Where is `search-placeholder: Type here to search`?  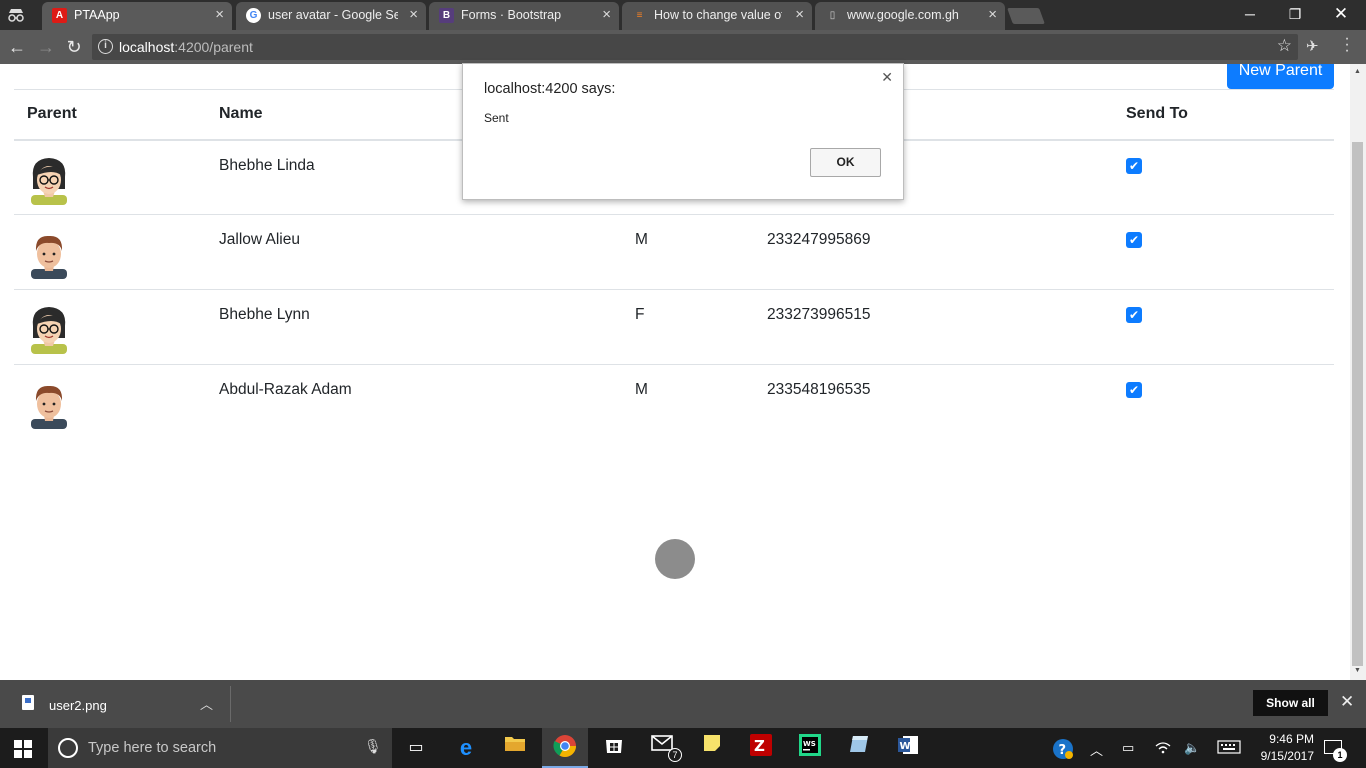 search-placeholder: Type here to search is located at coordinates (152, 748).